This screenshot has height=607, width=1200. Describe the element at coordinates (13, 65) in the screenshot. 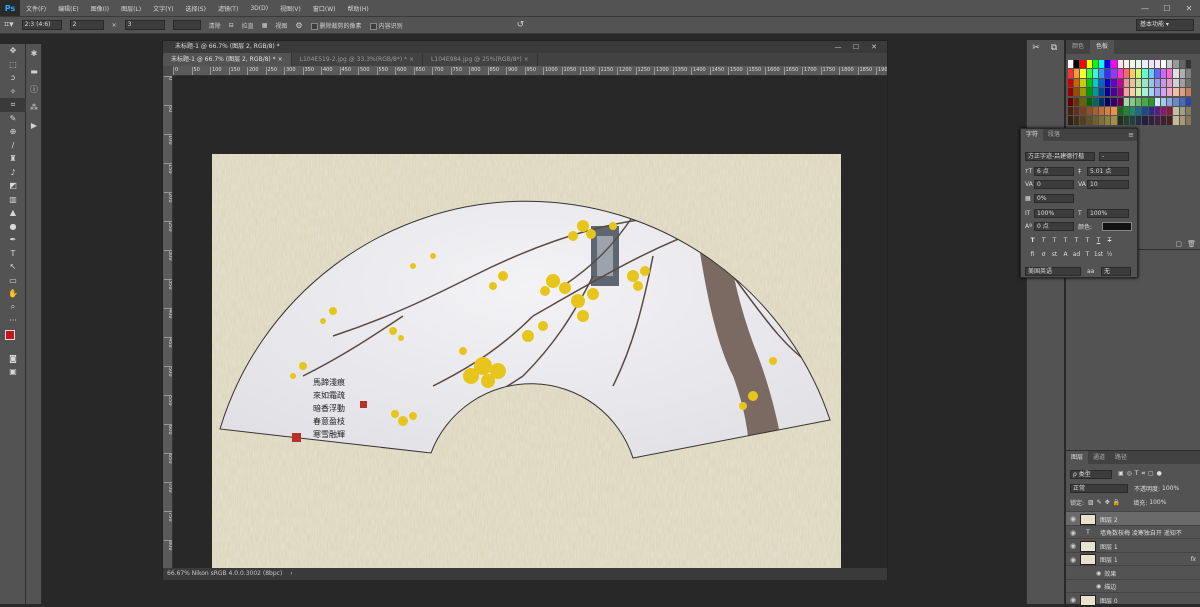

I see `marquee-tool-icon: ⬚` at that location.